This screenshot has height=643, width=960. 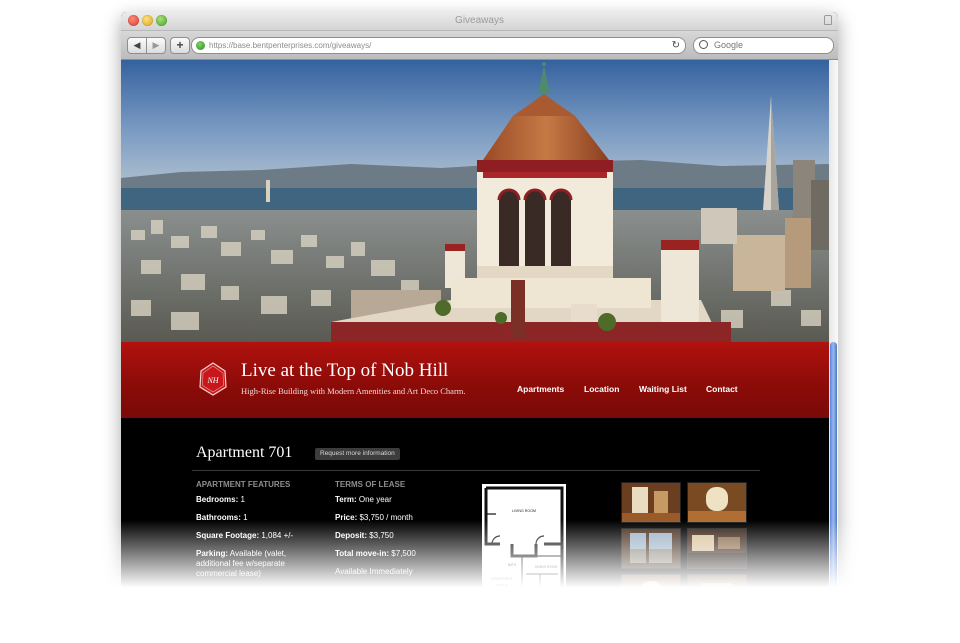 What do you see at coordinates (833, 336) in the screenshot?
I see `vertical-scrollbar` at bounding box center [833, 336].